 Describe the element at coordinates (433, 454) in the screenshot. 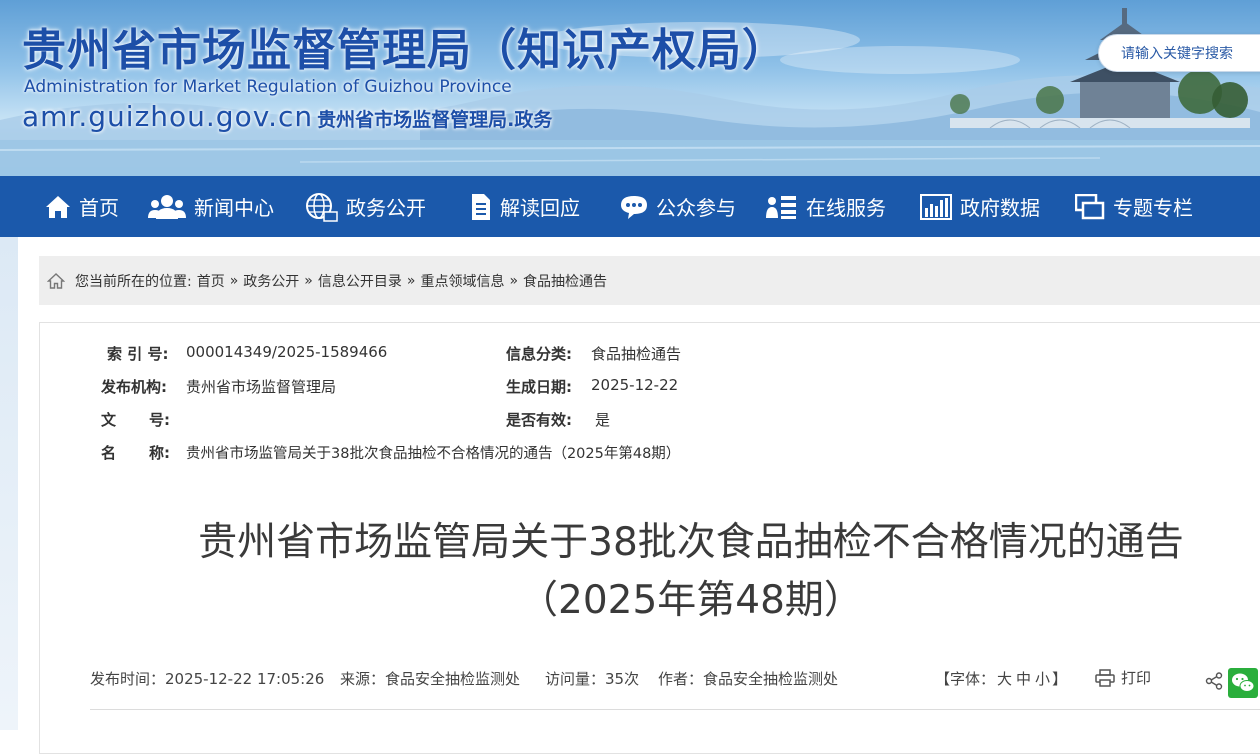

I see `name-value: 贵州省市场监管局关于38批次食品抽检不合格情况的通告（2025年第48期）` at that location.